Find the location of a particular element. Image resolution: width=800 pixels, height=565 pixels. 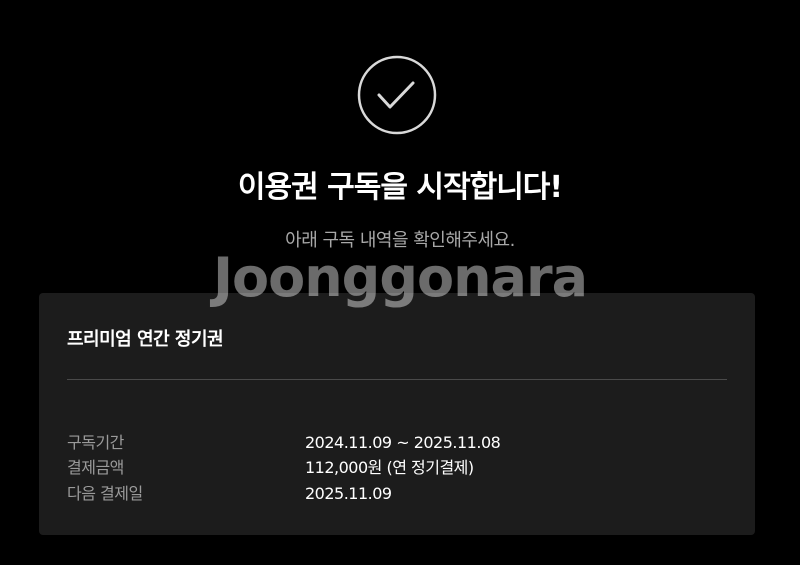

info-label: 구독기간 is located at coordinates (95, 442).